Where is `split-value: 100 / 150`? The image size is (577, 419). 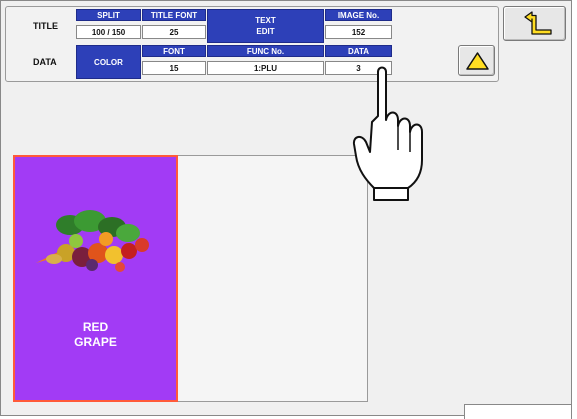
split-value: 100 / 150 is located at coordinates (108, 32).